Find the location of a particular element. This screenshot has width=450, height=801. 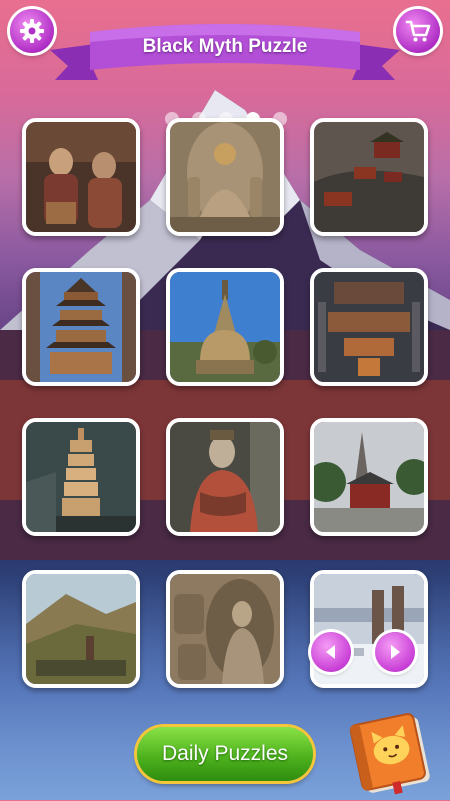

valley-pagoda-image is located at coordinates (81, 629).